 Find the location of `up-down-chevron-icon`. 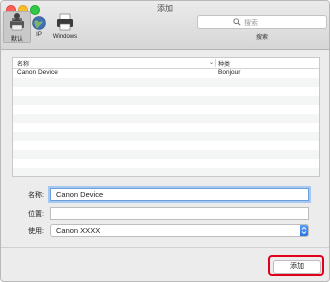

up-down-chevron-icon is located at coordinates (304, 230).